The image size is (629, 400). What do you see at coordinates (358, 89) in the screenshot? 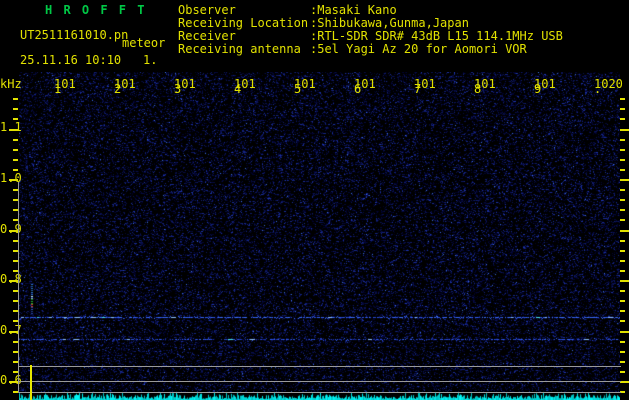
I see `x-label-tail: 6` at bounding box center [358, 89].